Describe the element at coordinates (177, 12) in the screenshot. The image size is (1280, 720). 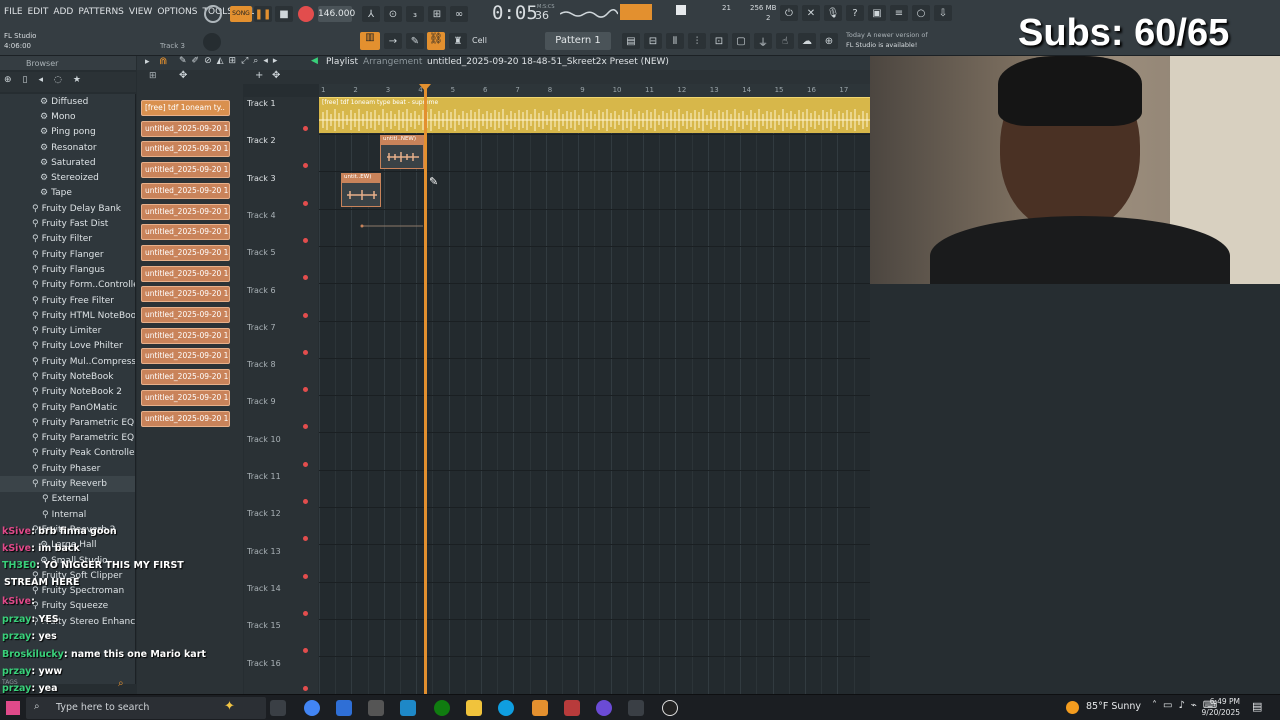
I see `menu-options: OPTIONS` at that location.